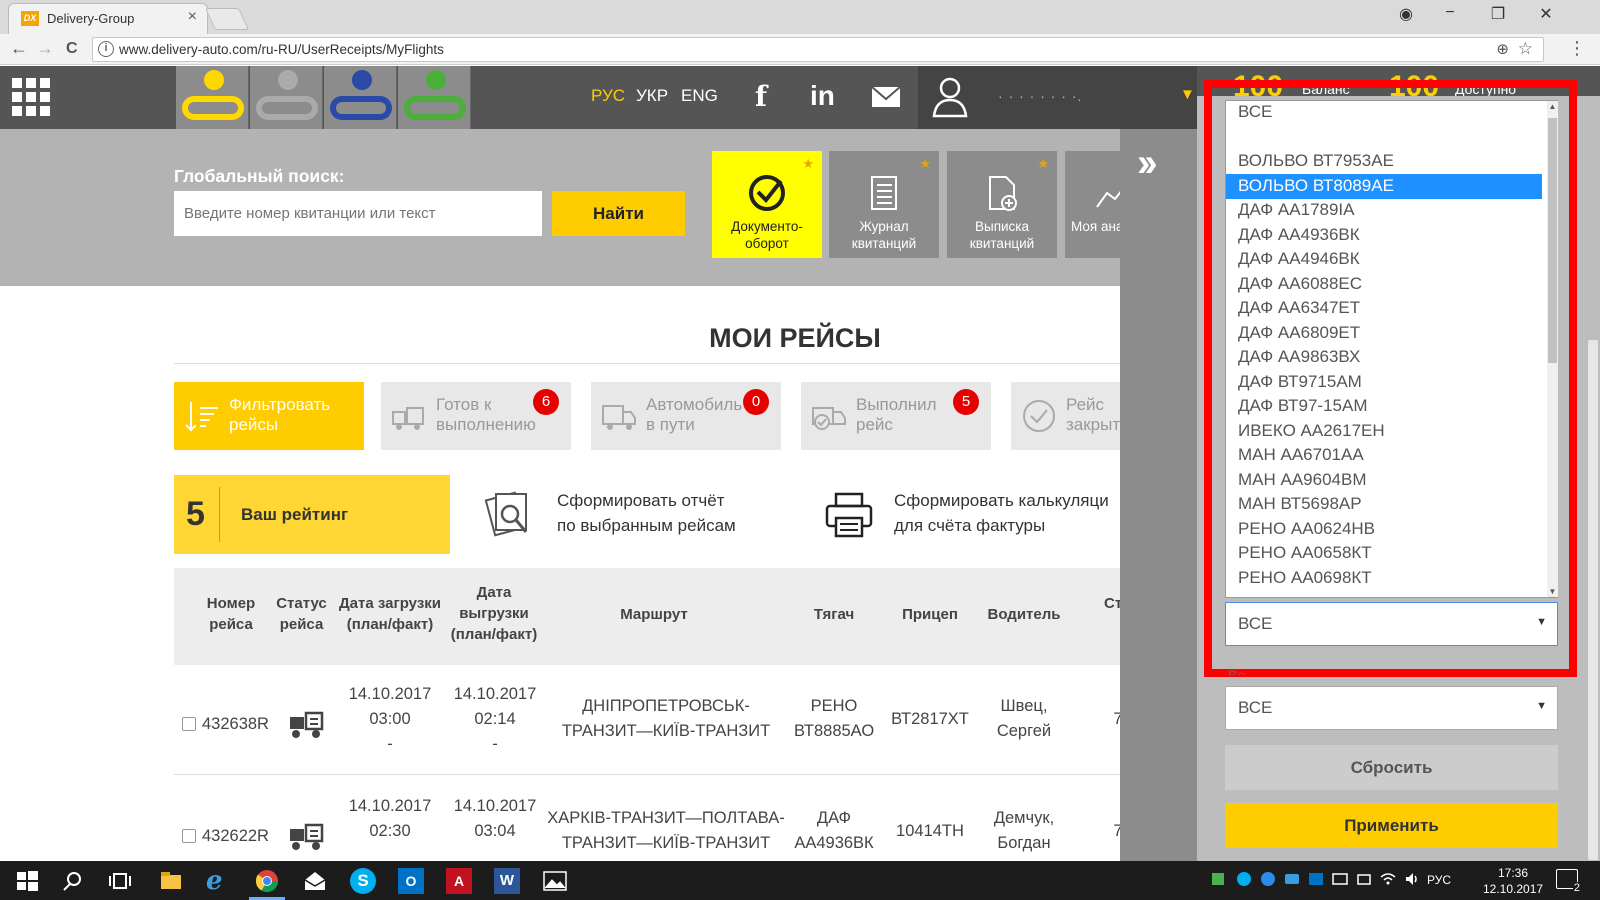 This screenshot has height=900, width=1600. Describe the element at coordinates (1450, 13) in the screenshot. I see `minimize-icon: −` at that location.